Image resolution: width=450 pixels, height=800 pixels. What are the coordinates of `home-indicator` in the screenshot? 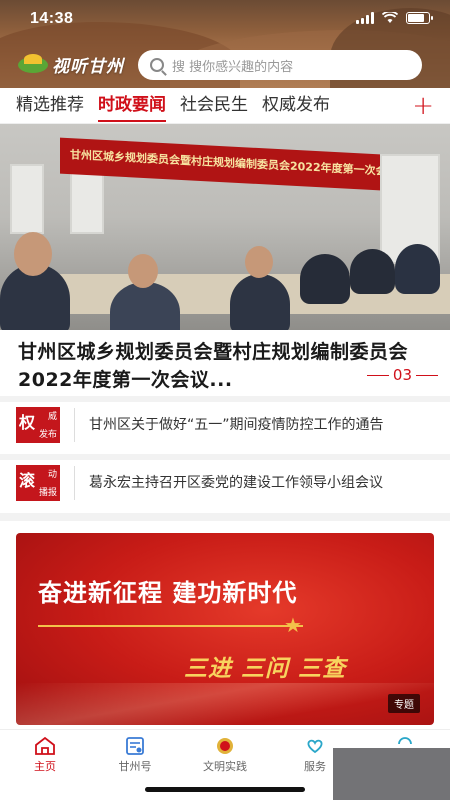 It's located at (225, 789).